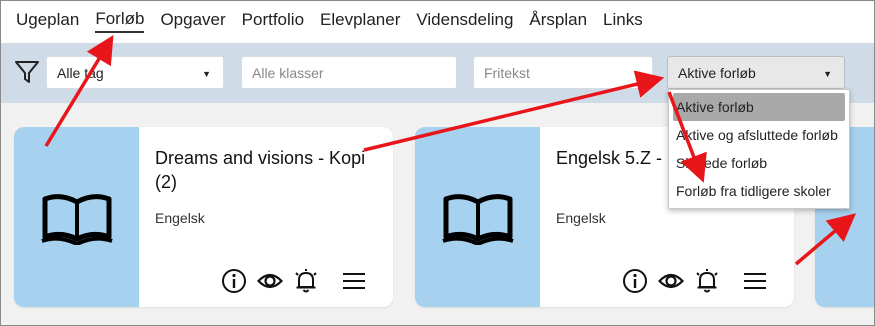 Image resolution: width=875 pixels, height=326 pixels. Describe the element at coordinates (360, 21) in the screenshot. I see `nav-elevplaner: Elevplaner` at that location.